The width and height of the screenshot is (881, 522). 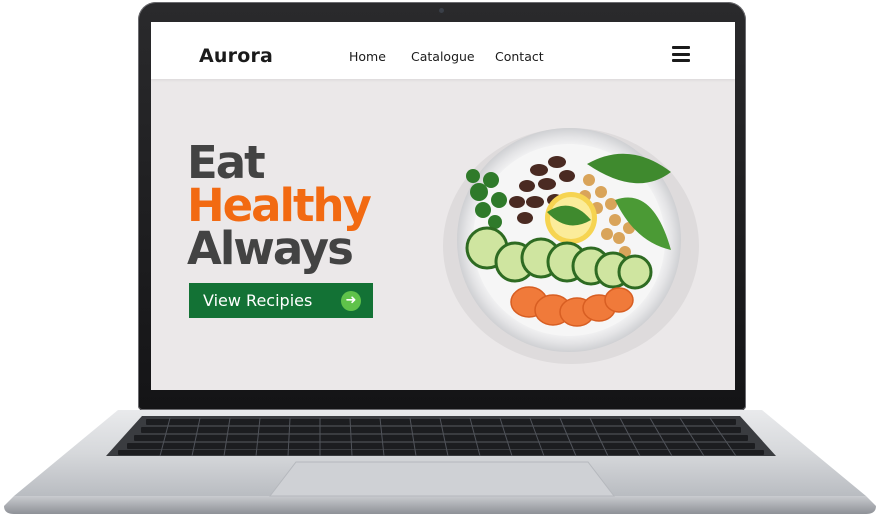 I want to click on brand-logo: Aurora, so click(x=236, y=56).